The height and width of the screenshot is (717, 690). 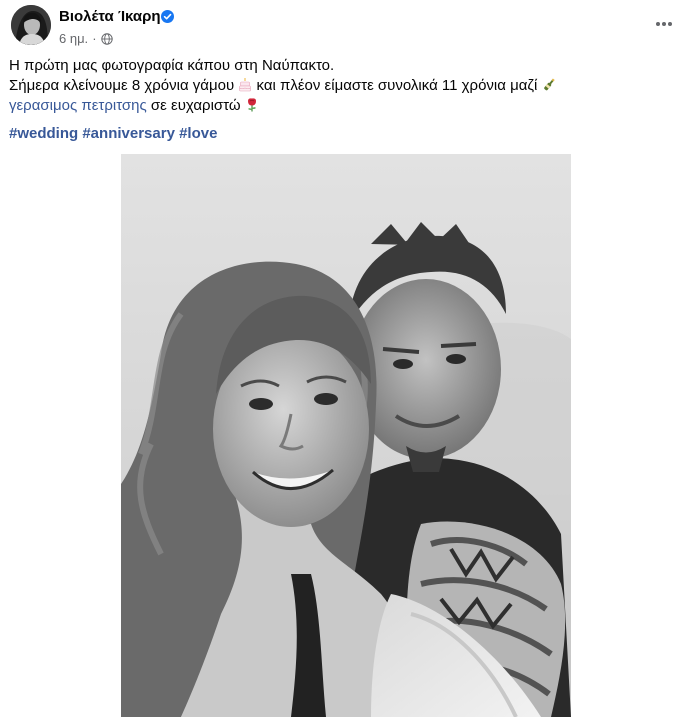 I want to click on hashtag-row: #wedding #anniversary #love, so click(x=113, y=134).